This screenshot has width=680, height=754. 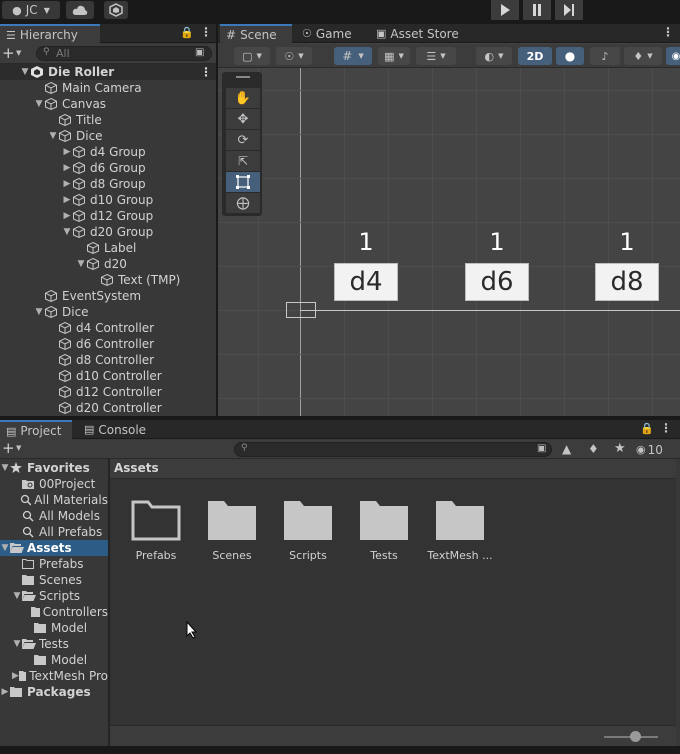 I want to click on d8-die-button: d8, so click(x=627, y=282).